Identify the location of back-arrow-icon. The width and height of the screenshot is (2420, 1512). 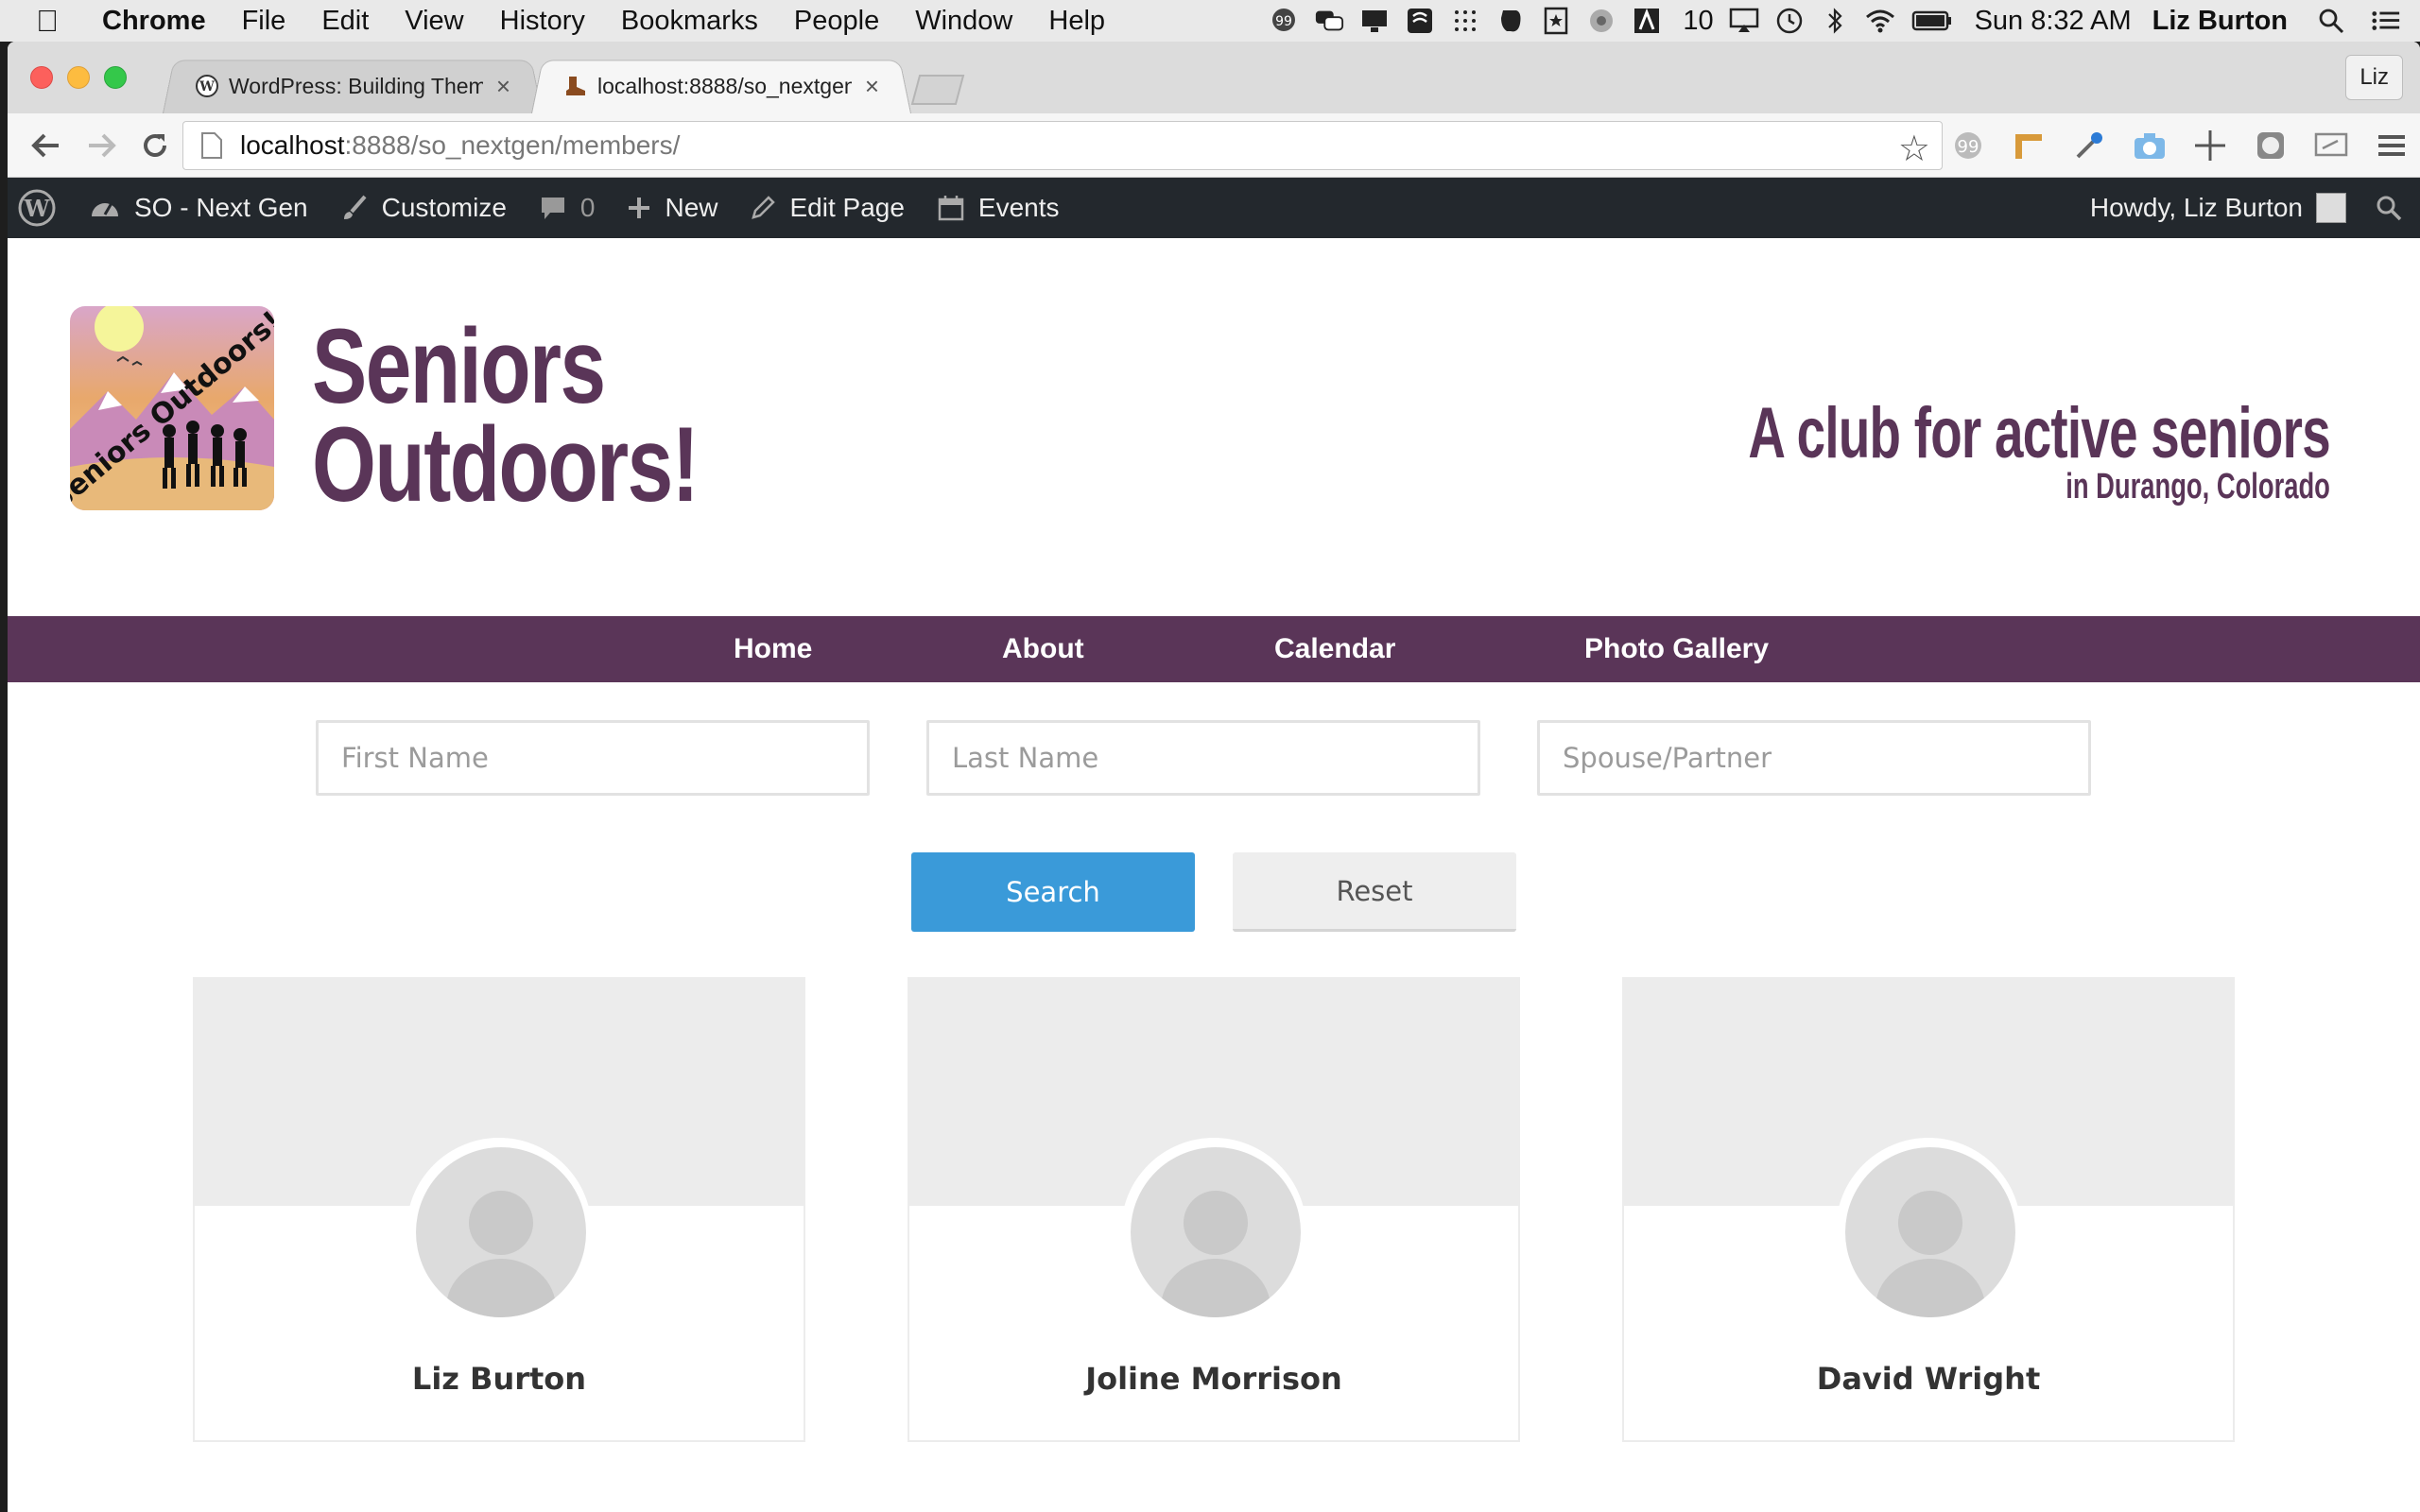
(45, 145).